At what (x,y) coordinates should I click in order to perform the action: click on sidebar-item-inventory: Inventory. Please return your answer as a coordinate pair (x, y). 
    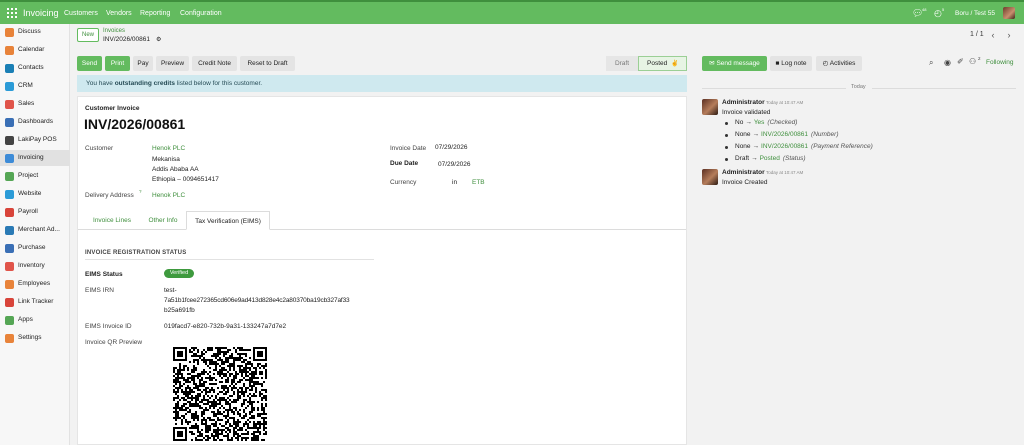
    Looking at the image, I should click on (35, 266).